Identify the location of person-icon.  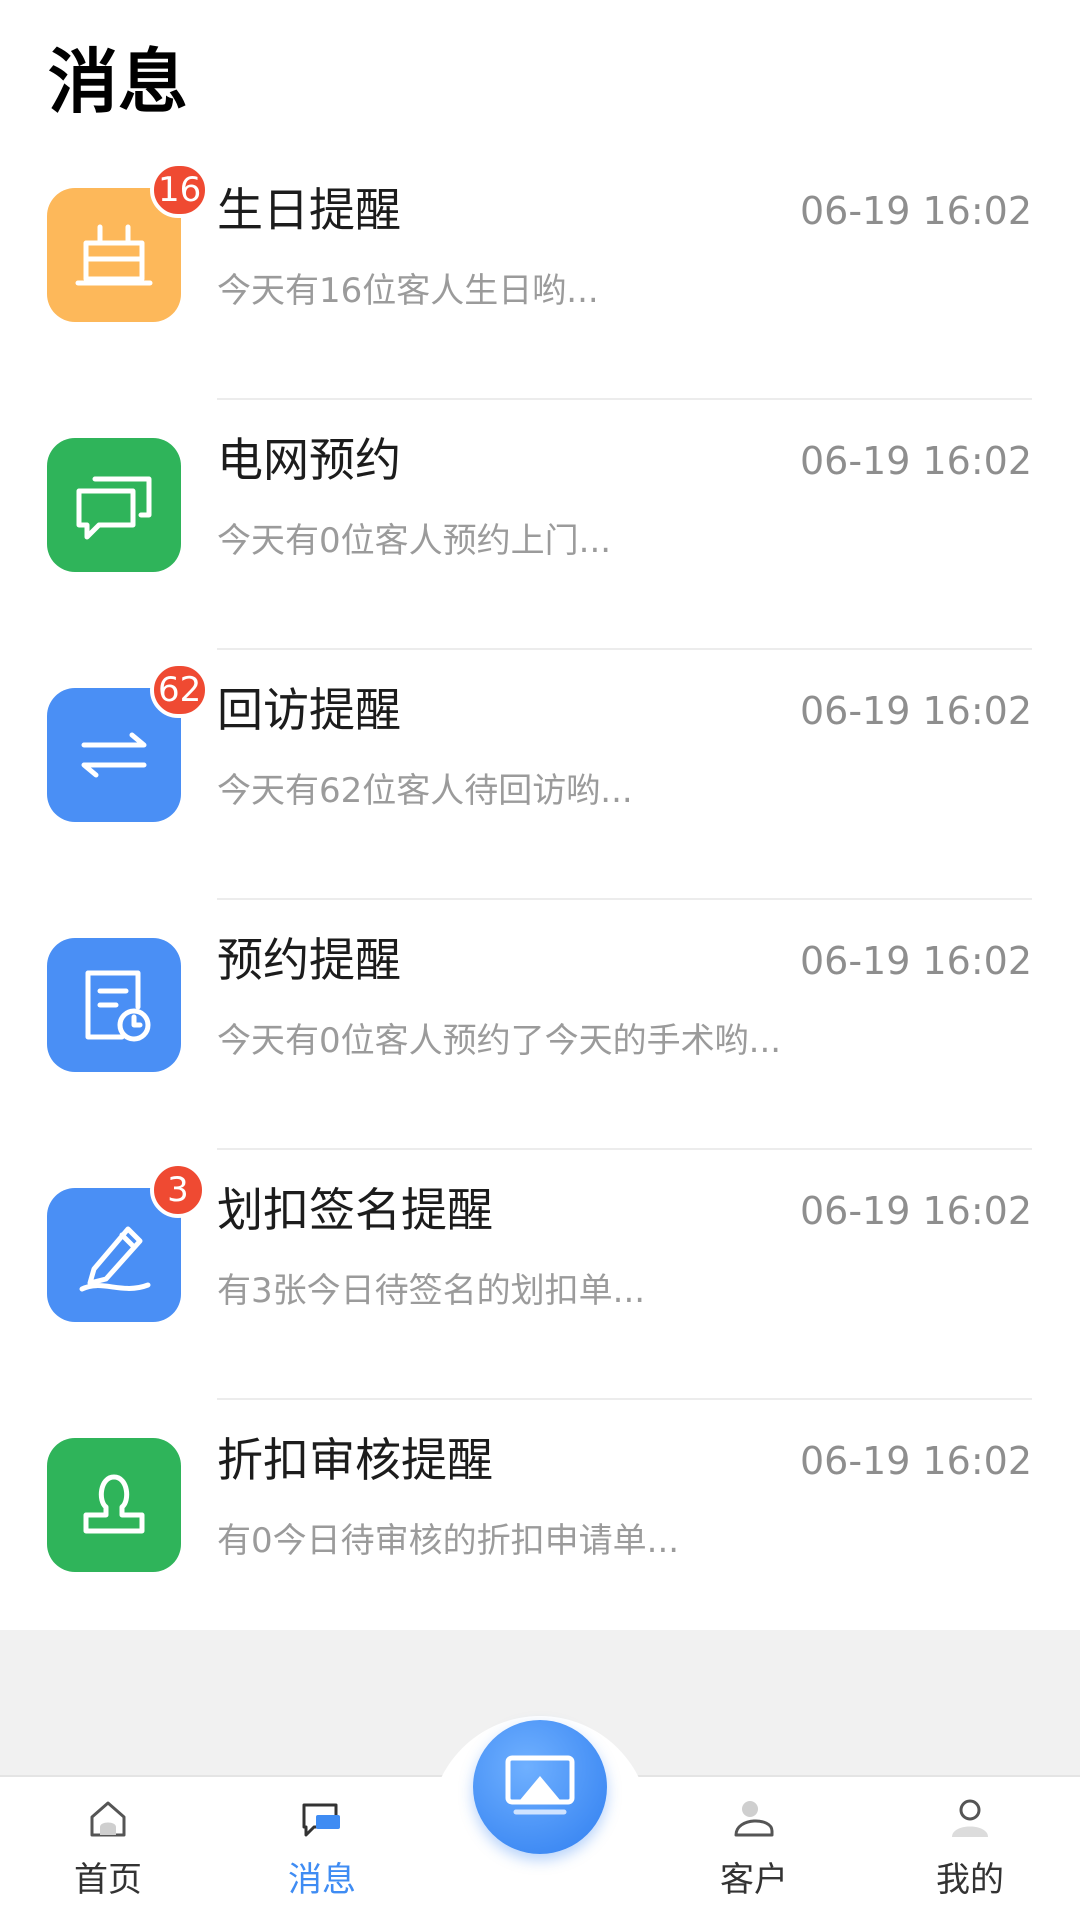
(970, 1818).